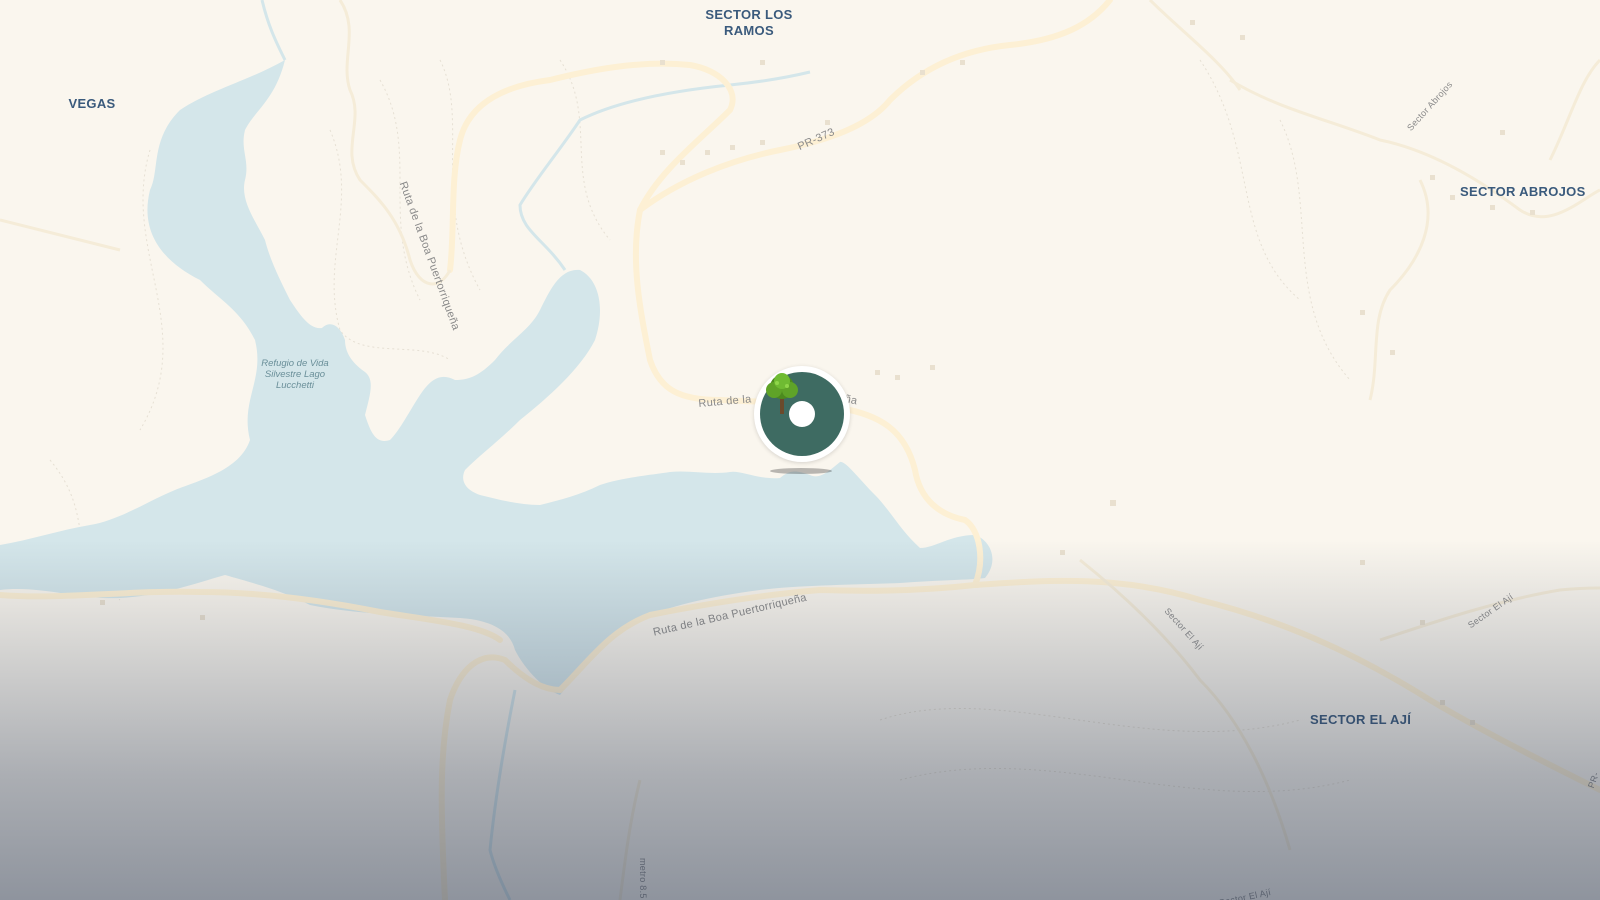 This screenshot has height=900, width=1600. I want to click on sector-los-ramos-line2: RAMOS, so click(749, 30).